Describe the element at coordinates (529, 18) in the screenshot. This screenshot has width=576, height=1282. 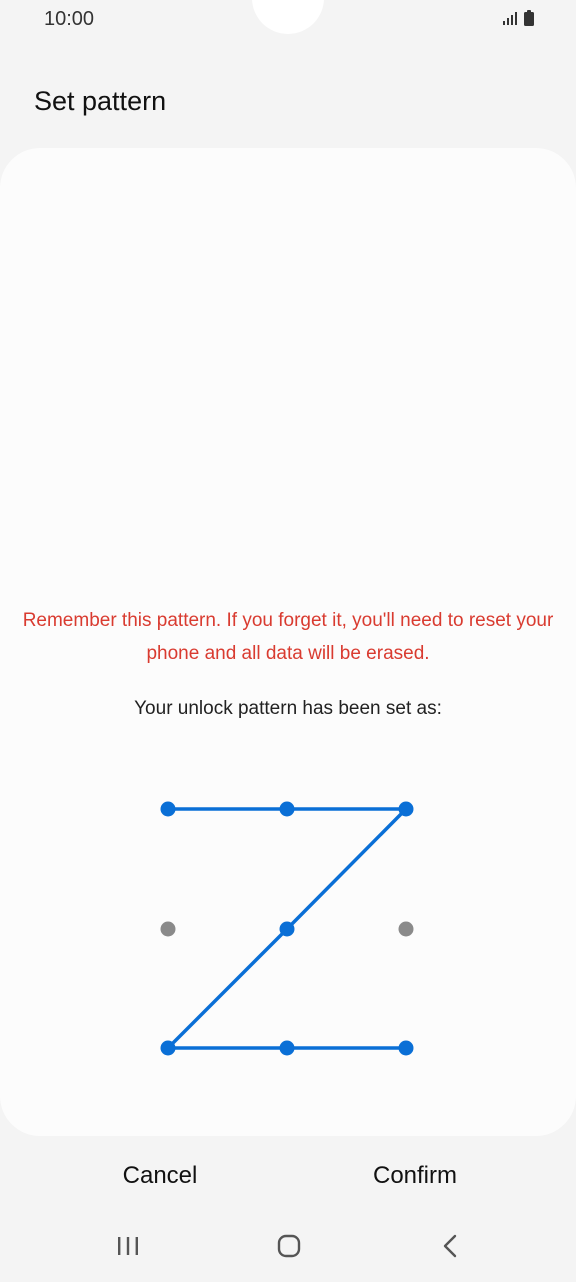
I see `battery-icon` at that location.